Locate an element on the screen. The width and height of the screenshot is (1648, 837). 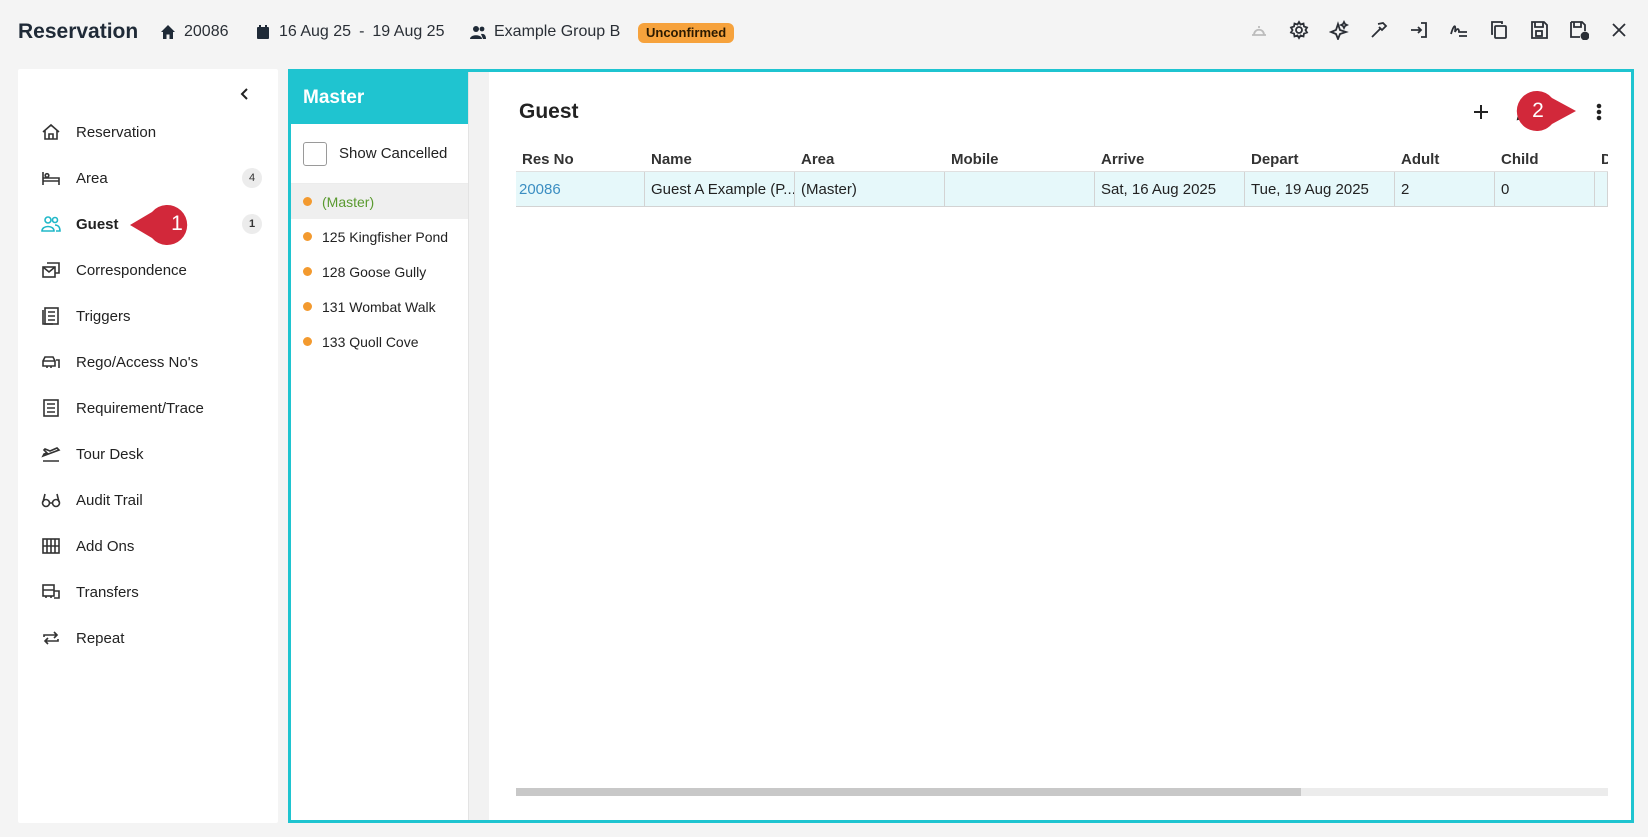
column-header-depart: Depart is located at coordinates (1320, 159).